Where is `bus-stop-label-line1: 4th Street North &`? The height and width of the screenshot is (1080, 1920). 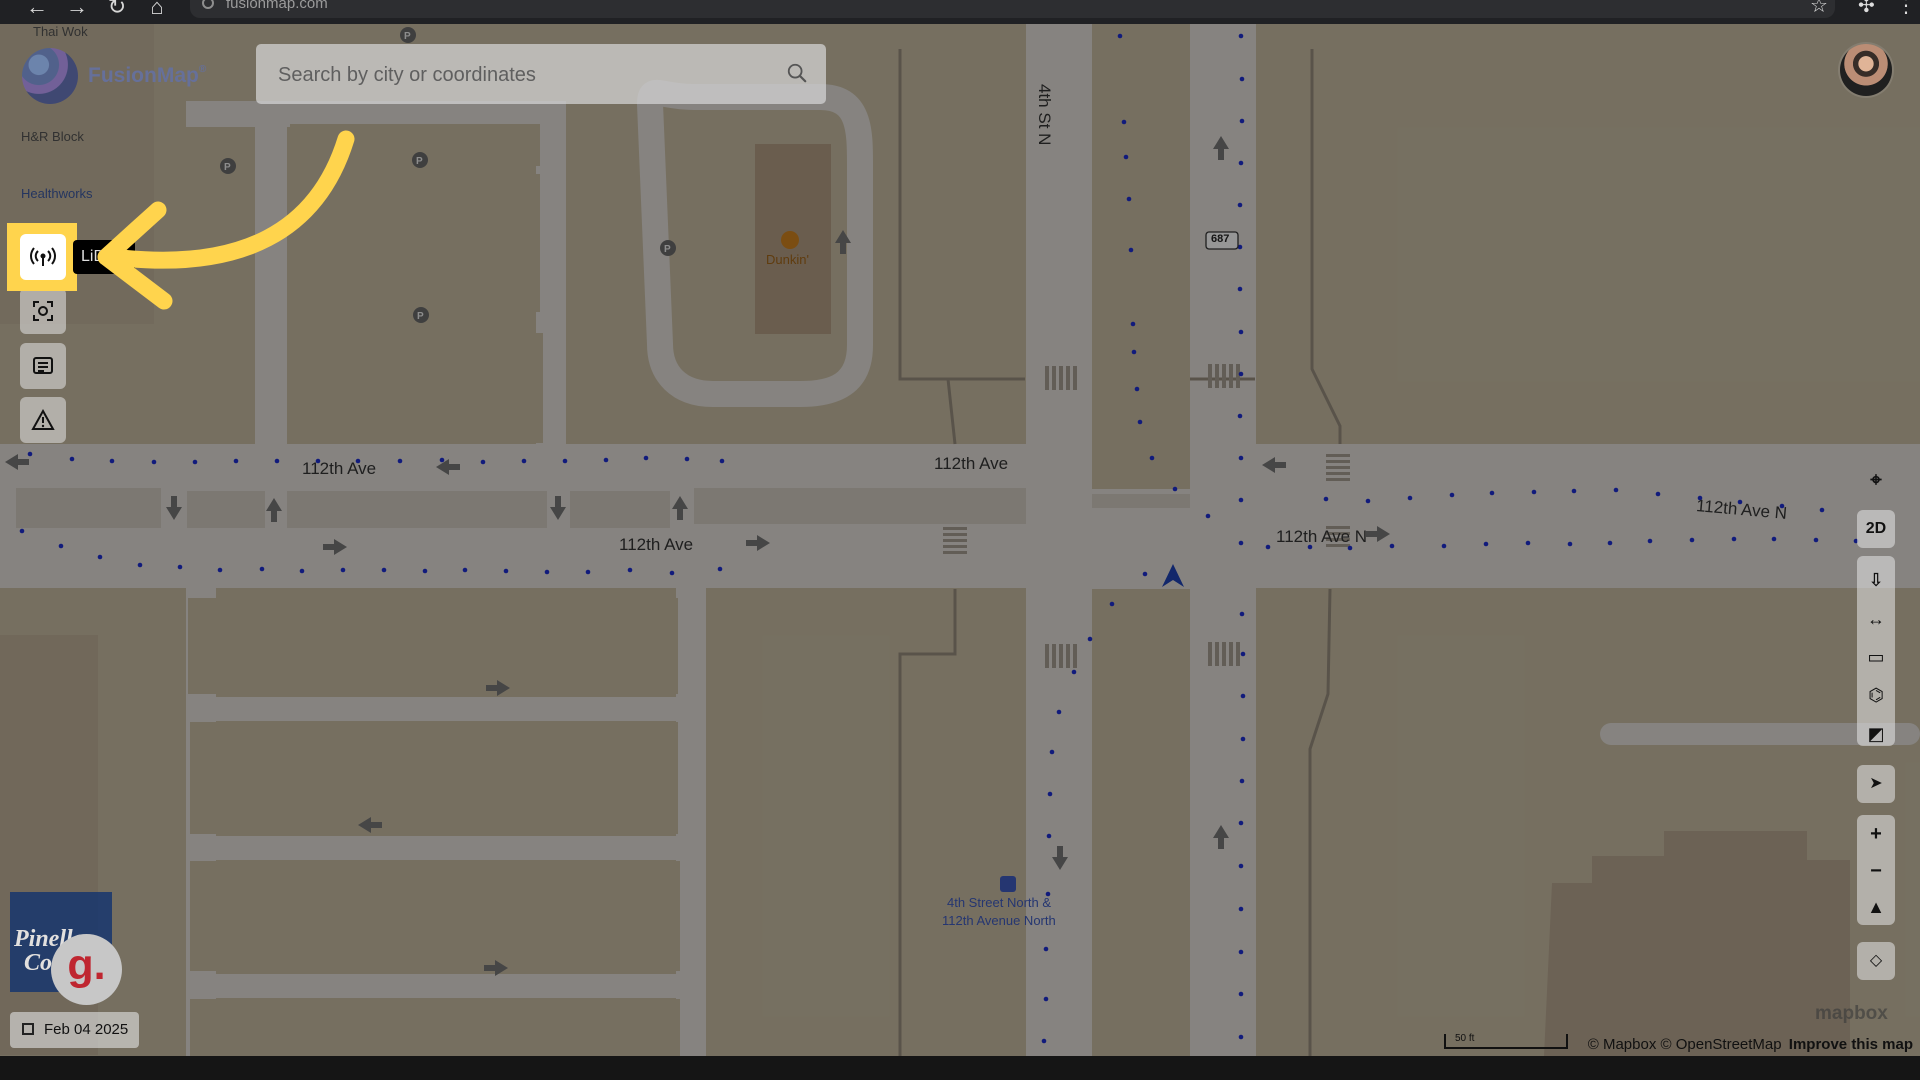
bus-stop-label-line1: 4th Street North & is located at coordinates (999, 902).